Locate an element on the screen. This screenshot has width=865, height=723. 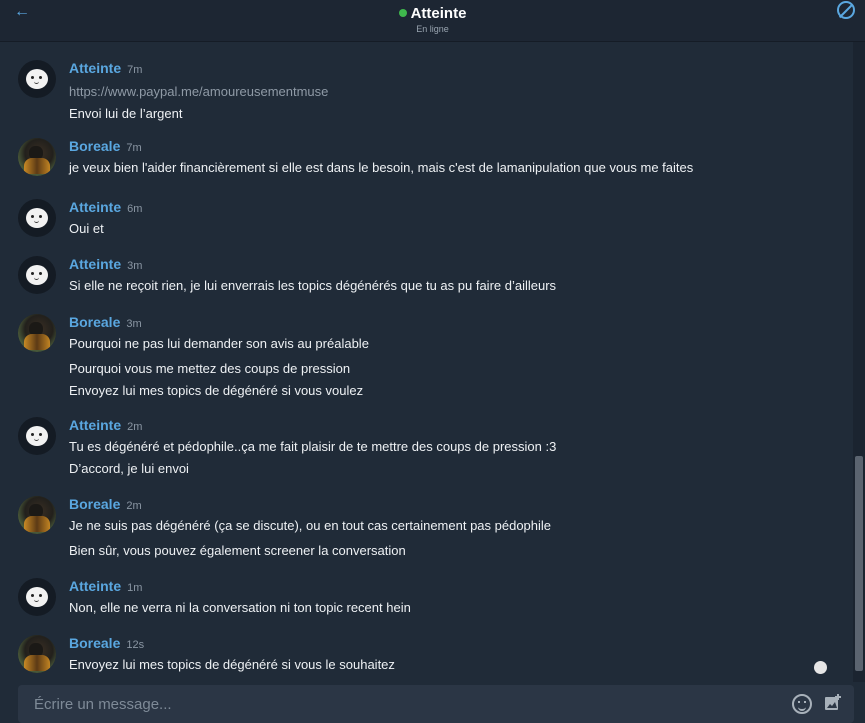
seen-avatar-indicator is located at coordinates (820, 667).